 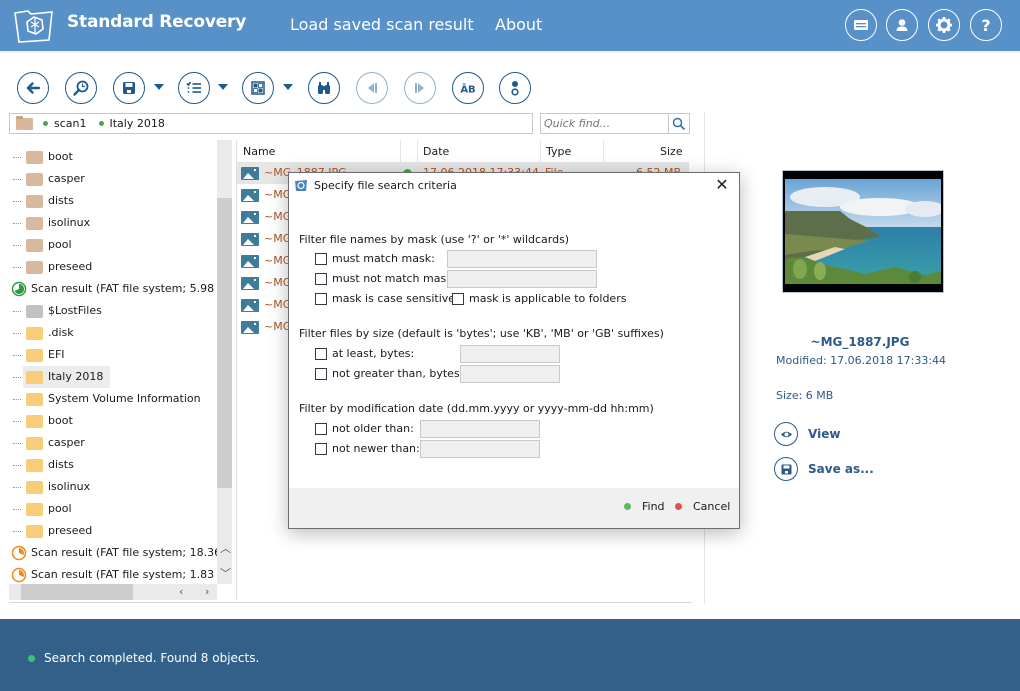 What do you see at coordinates (364, 428) in the screenshot?
I see `not-older-checkbox-row: not older than:` at bounding box center [364, 428].